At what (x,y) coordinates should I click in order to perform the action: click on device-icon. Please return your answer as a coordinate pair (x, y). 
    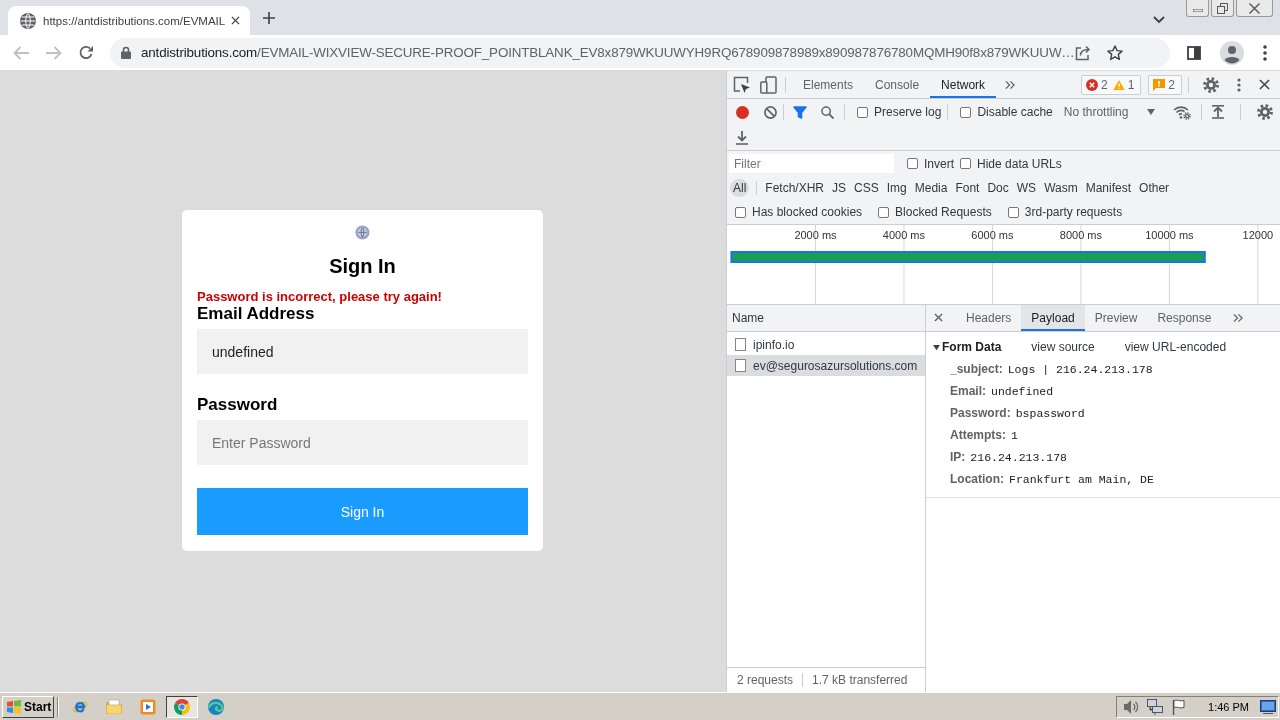
    Looking at the image, I should click on (768, 84).